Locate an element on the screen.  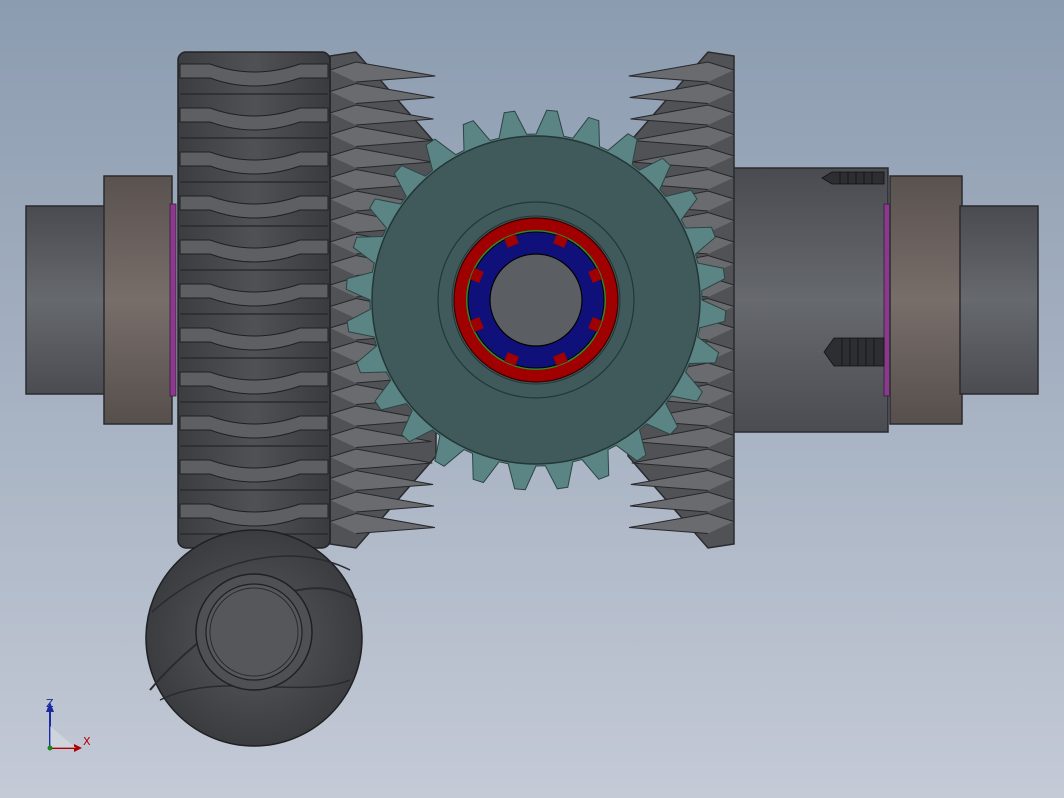
spline-hub is located at coordinates (536, 300).